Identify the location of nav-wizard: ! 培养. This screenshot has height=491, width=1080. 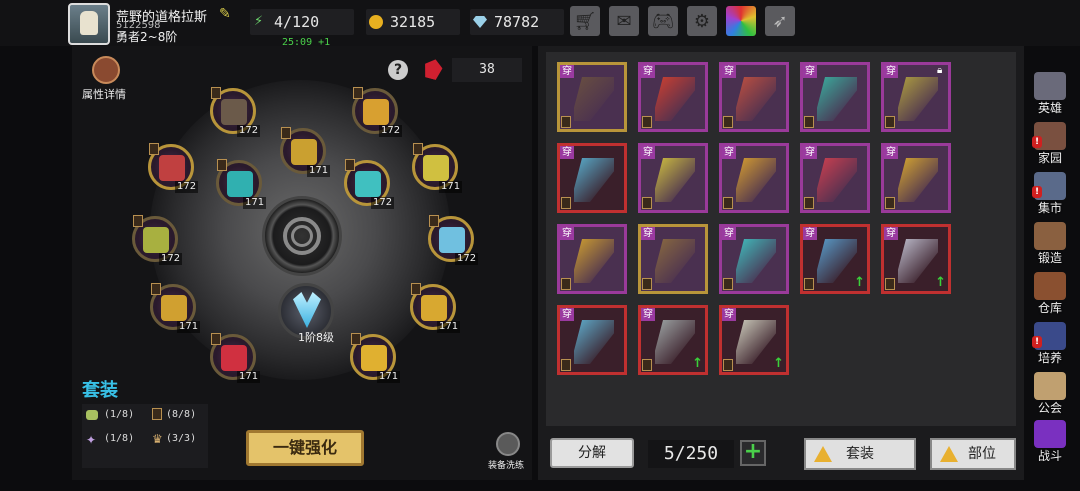
(1050, 344).